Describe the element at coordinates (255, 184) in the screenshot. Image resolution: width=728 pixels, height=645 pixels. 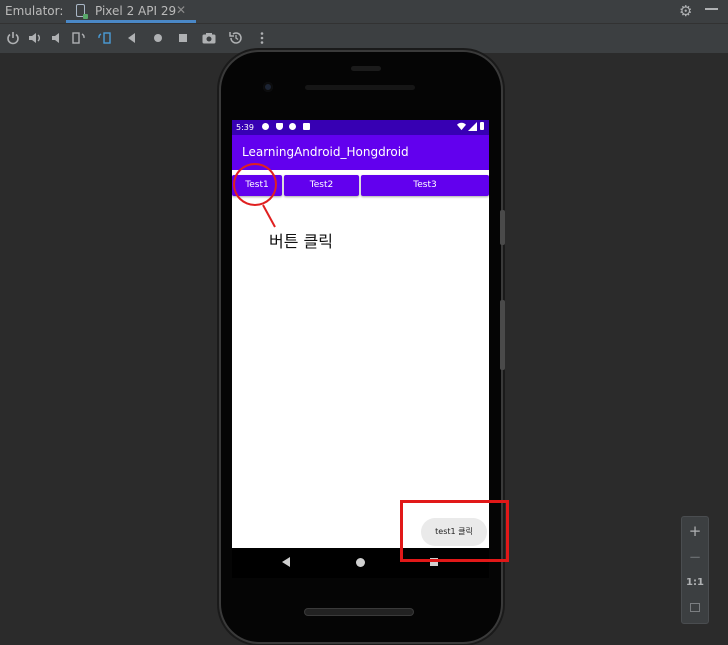
I see `annotation-circle` at that location.